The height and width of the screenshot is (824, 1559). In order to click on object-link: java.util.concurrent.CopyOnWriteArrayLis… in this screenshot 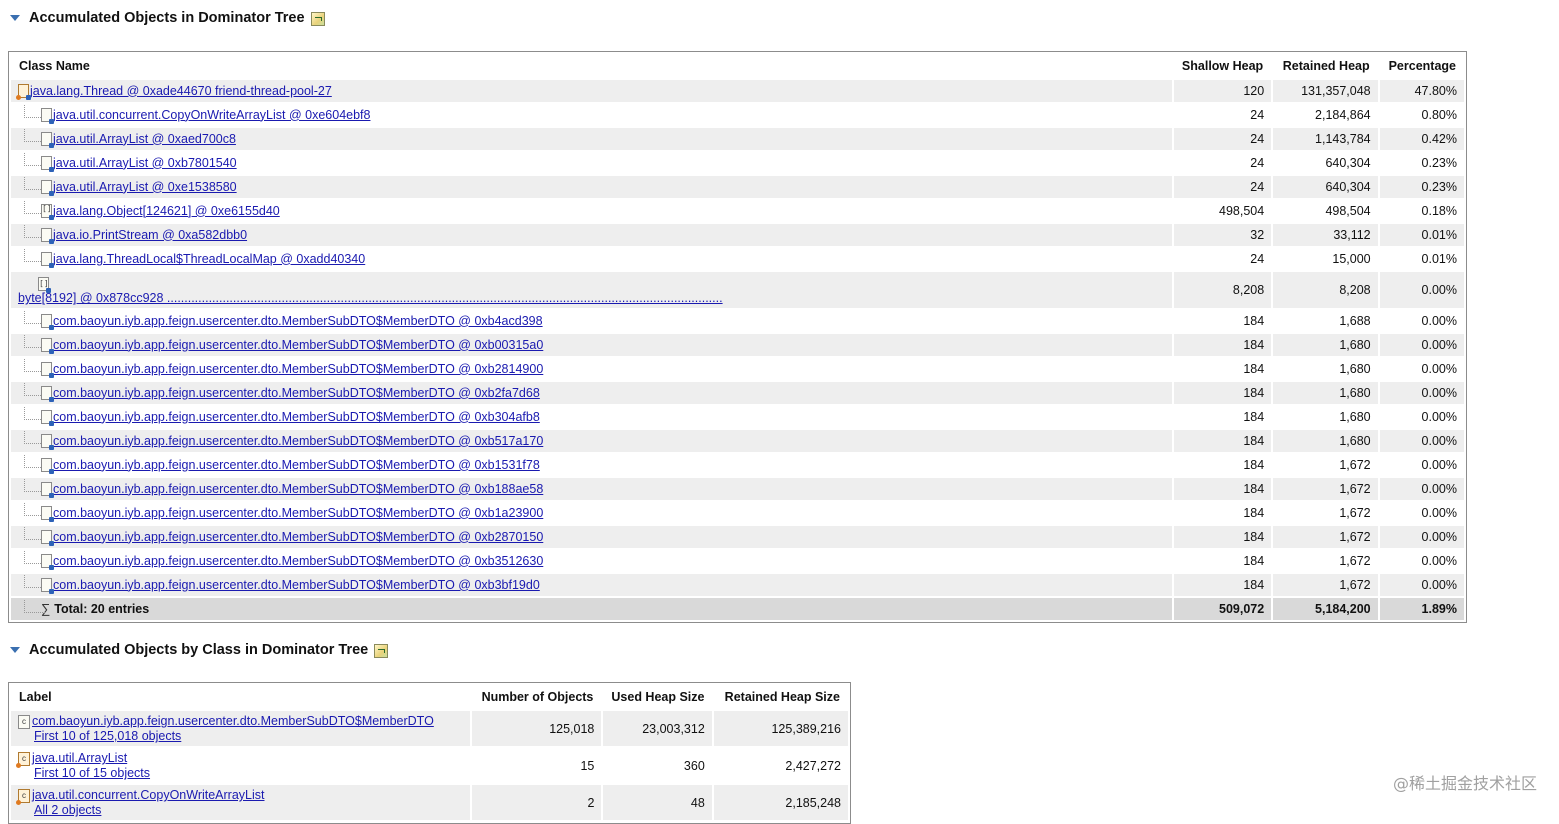, I will do `click(211, 115)`.